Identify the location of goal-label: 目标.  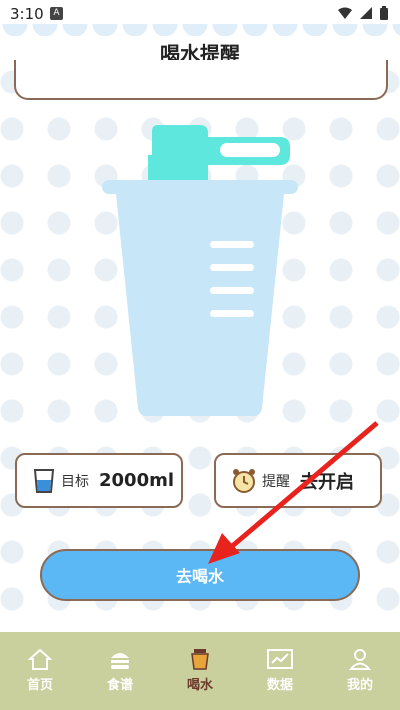
(75, 481).